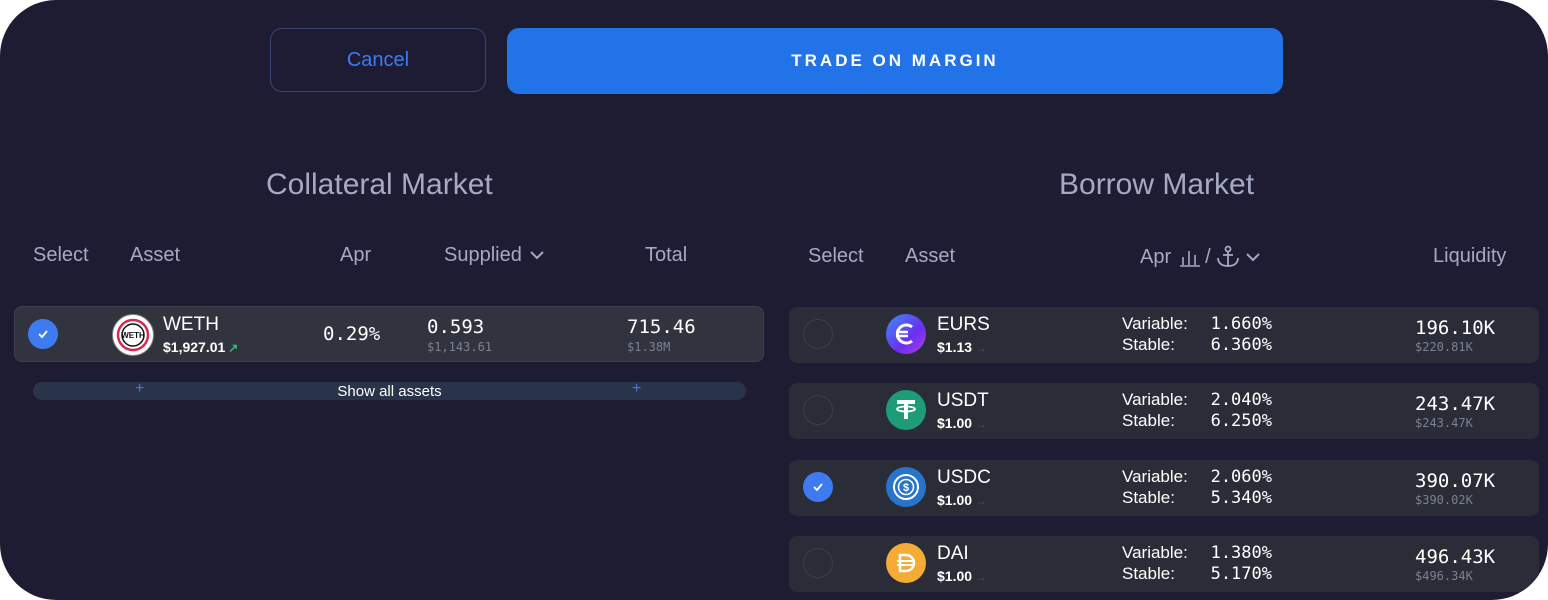 The height and width of the screenshot is (600, 1548). I want to click on cancel-button: Cancel, so click(378, 60).